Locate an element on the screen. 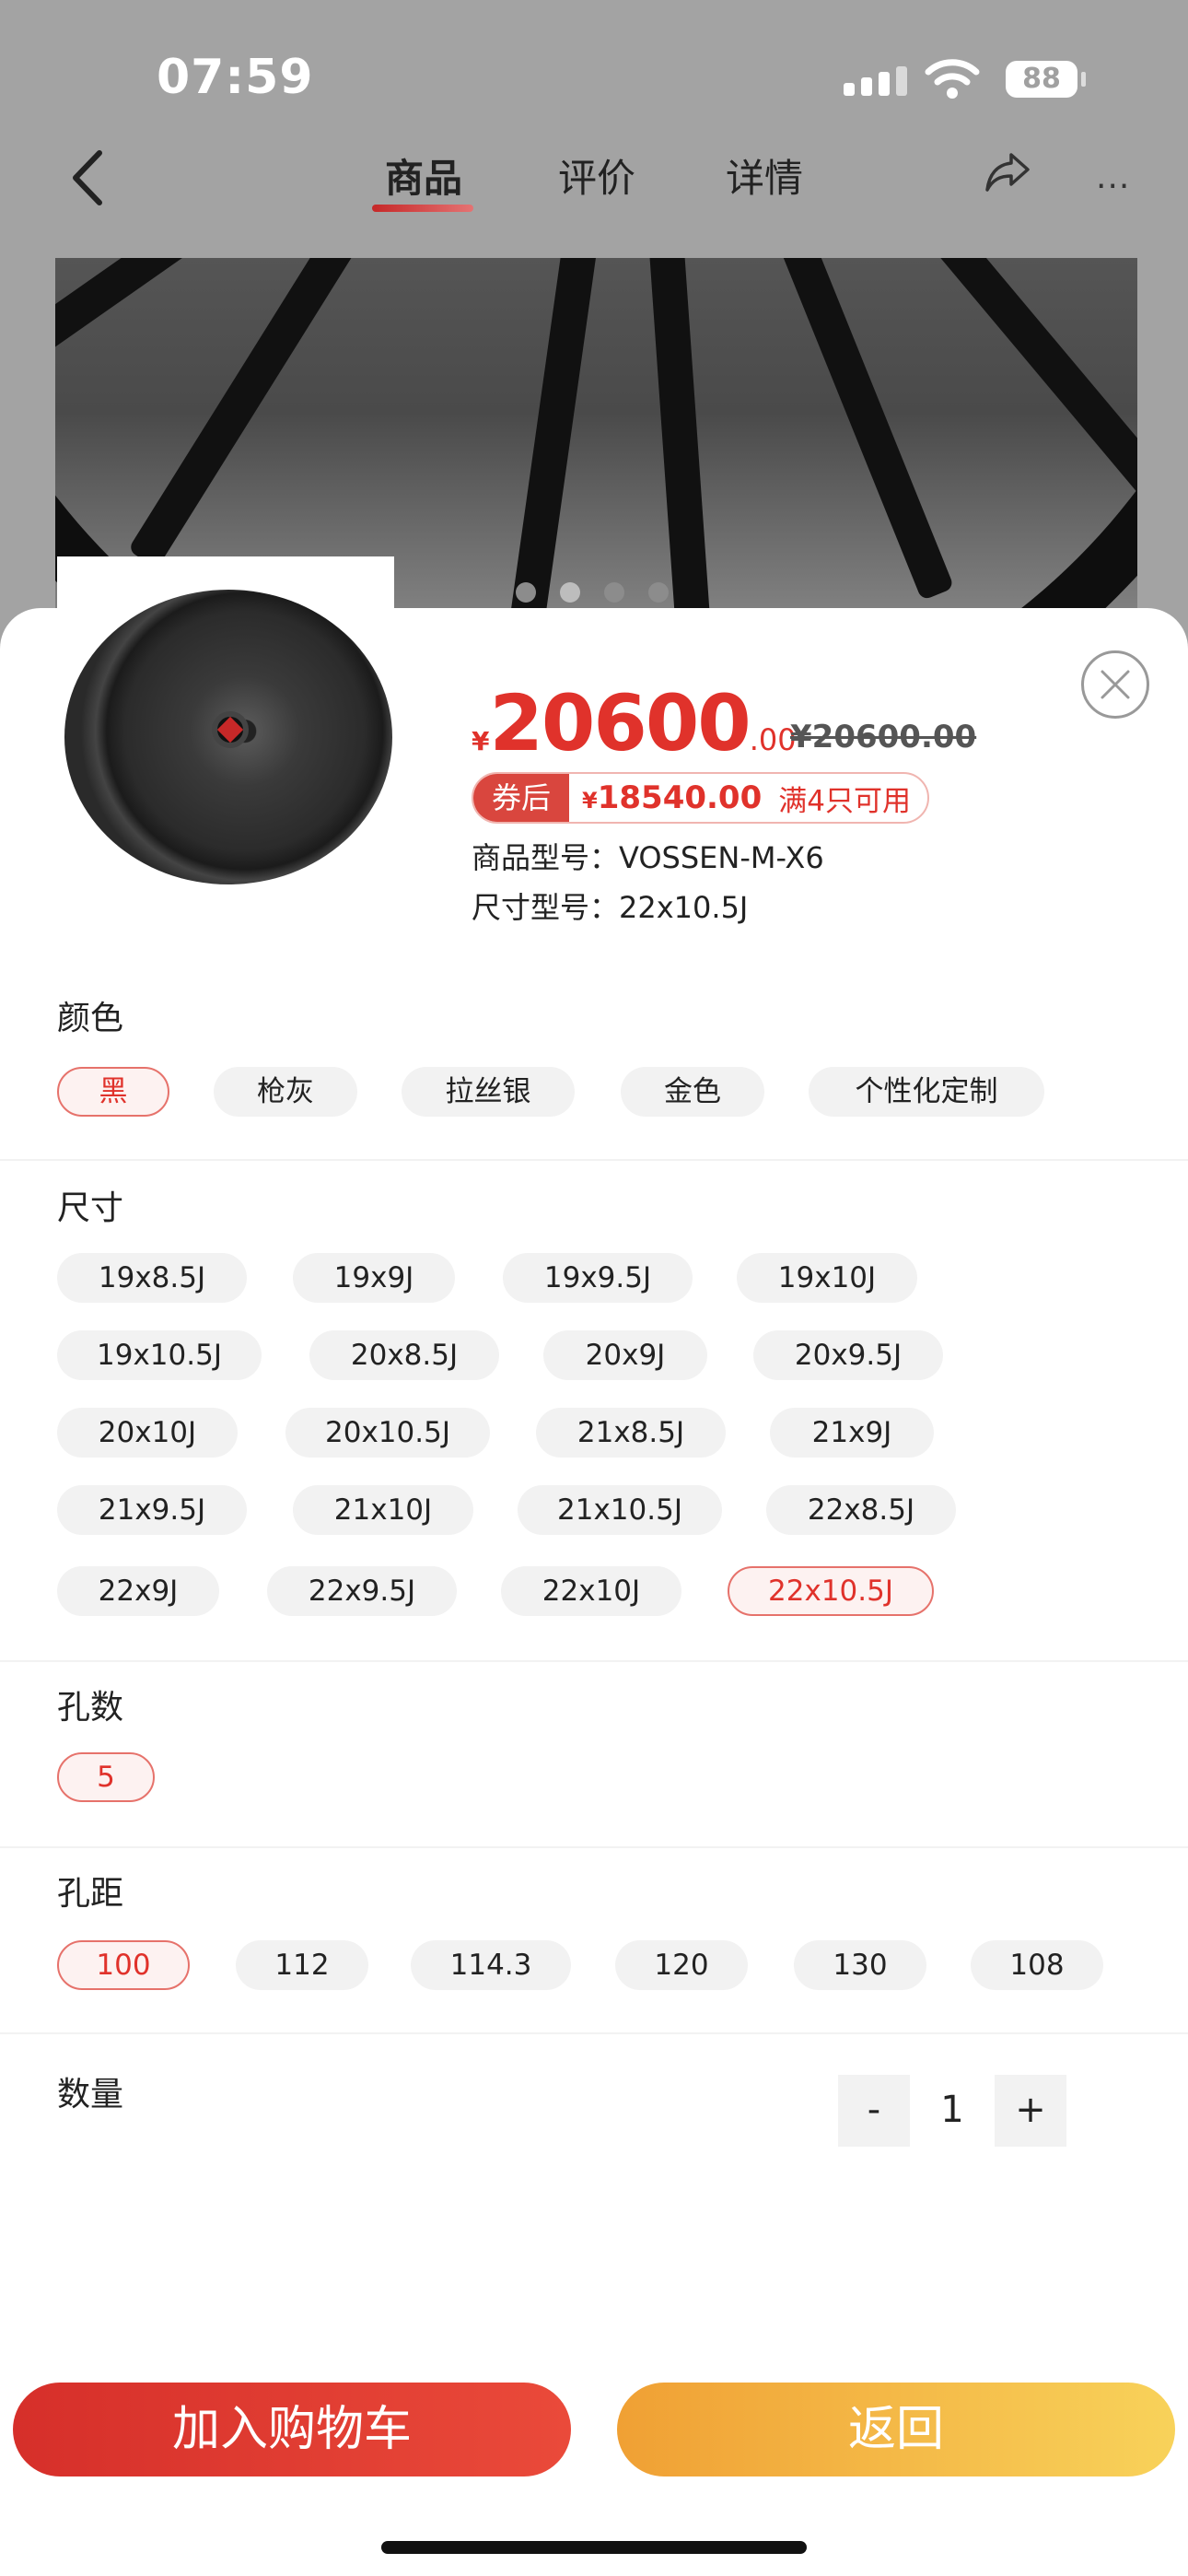 Image resolution: width=1188 pixels, height=2576 pixels. cellular-signal-icon is located at coordinates (875, 81).